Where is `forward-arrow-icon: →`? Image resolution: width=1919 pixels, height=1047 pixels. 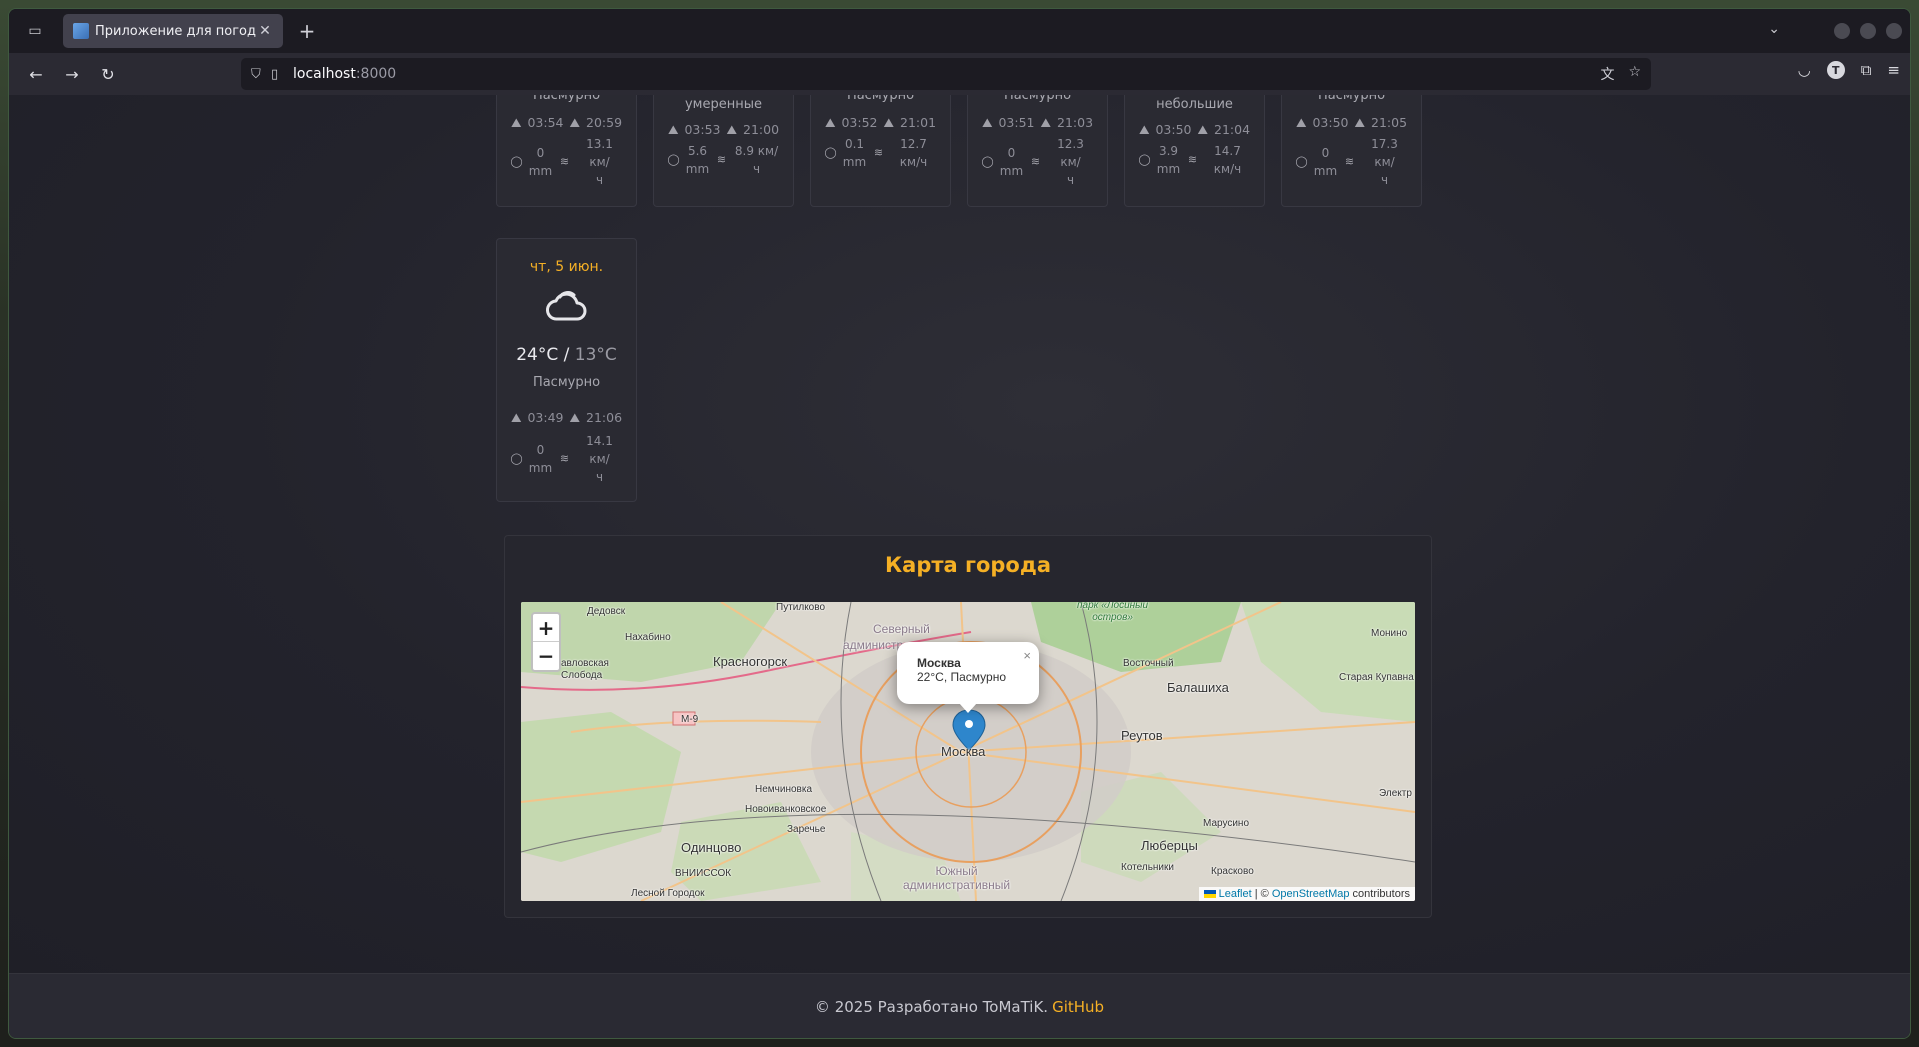
forward-arrow-icon: → is located at coordinates (72, 74).